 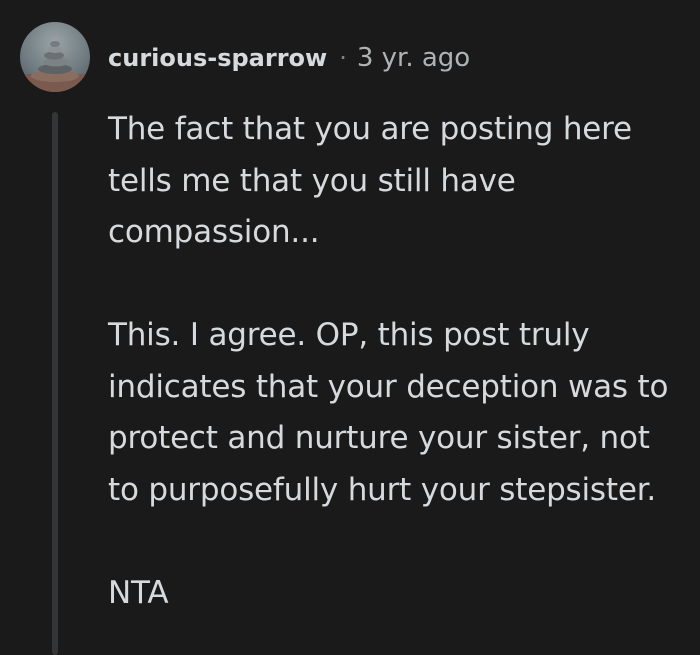 I want to click on thread-collapse-line, so click(x=55, y=383).